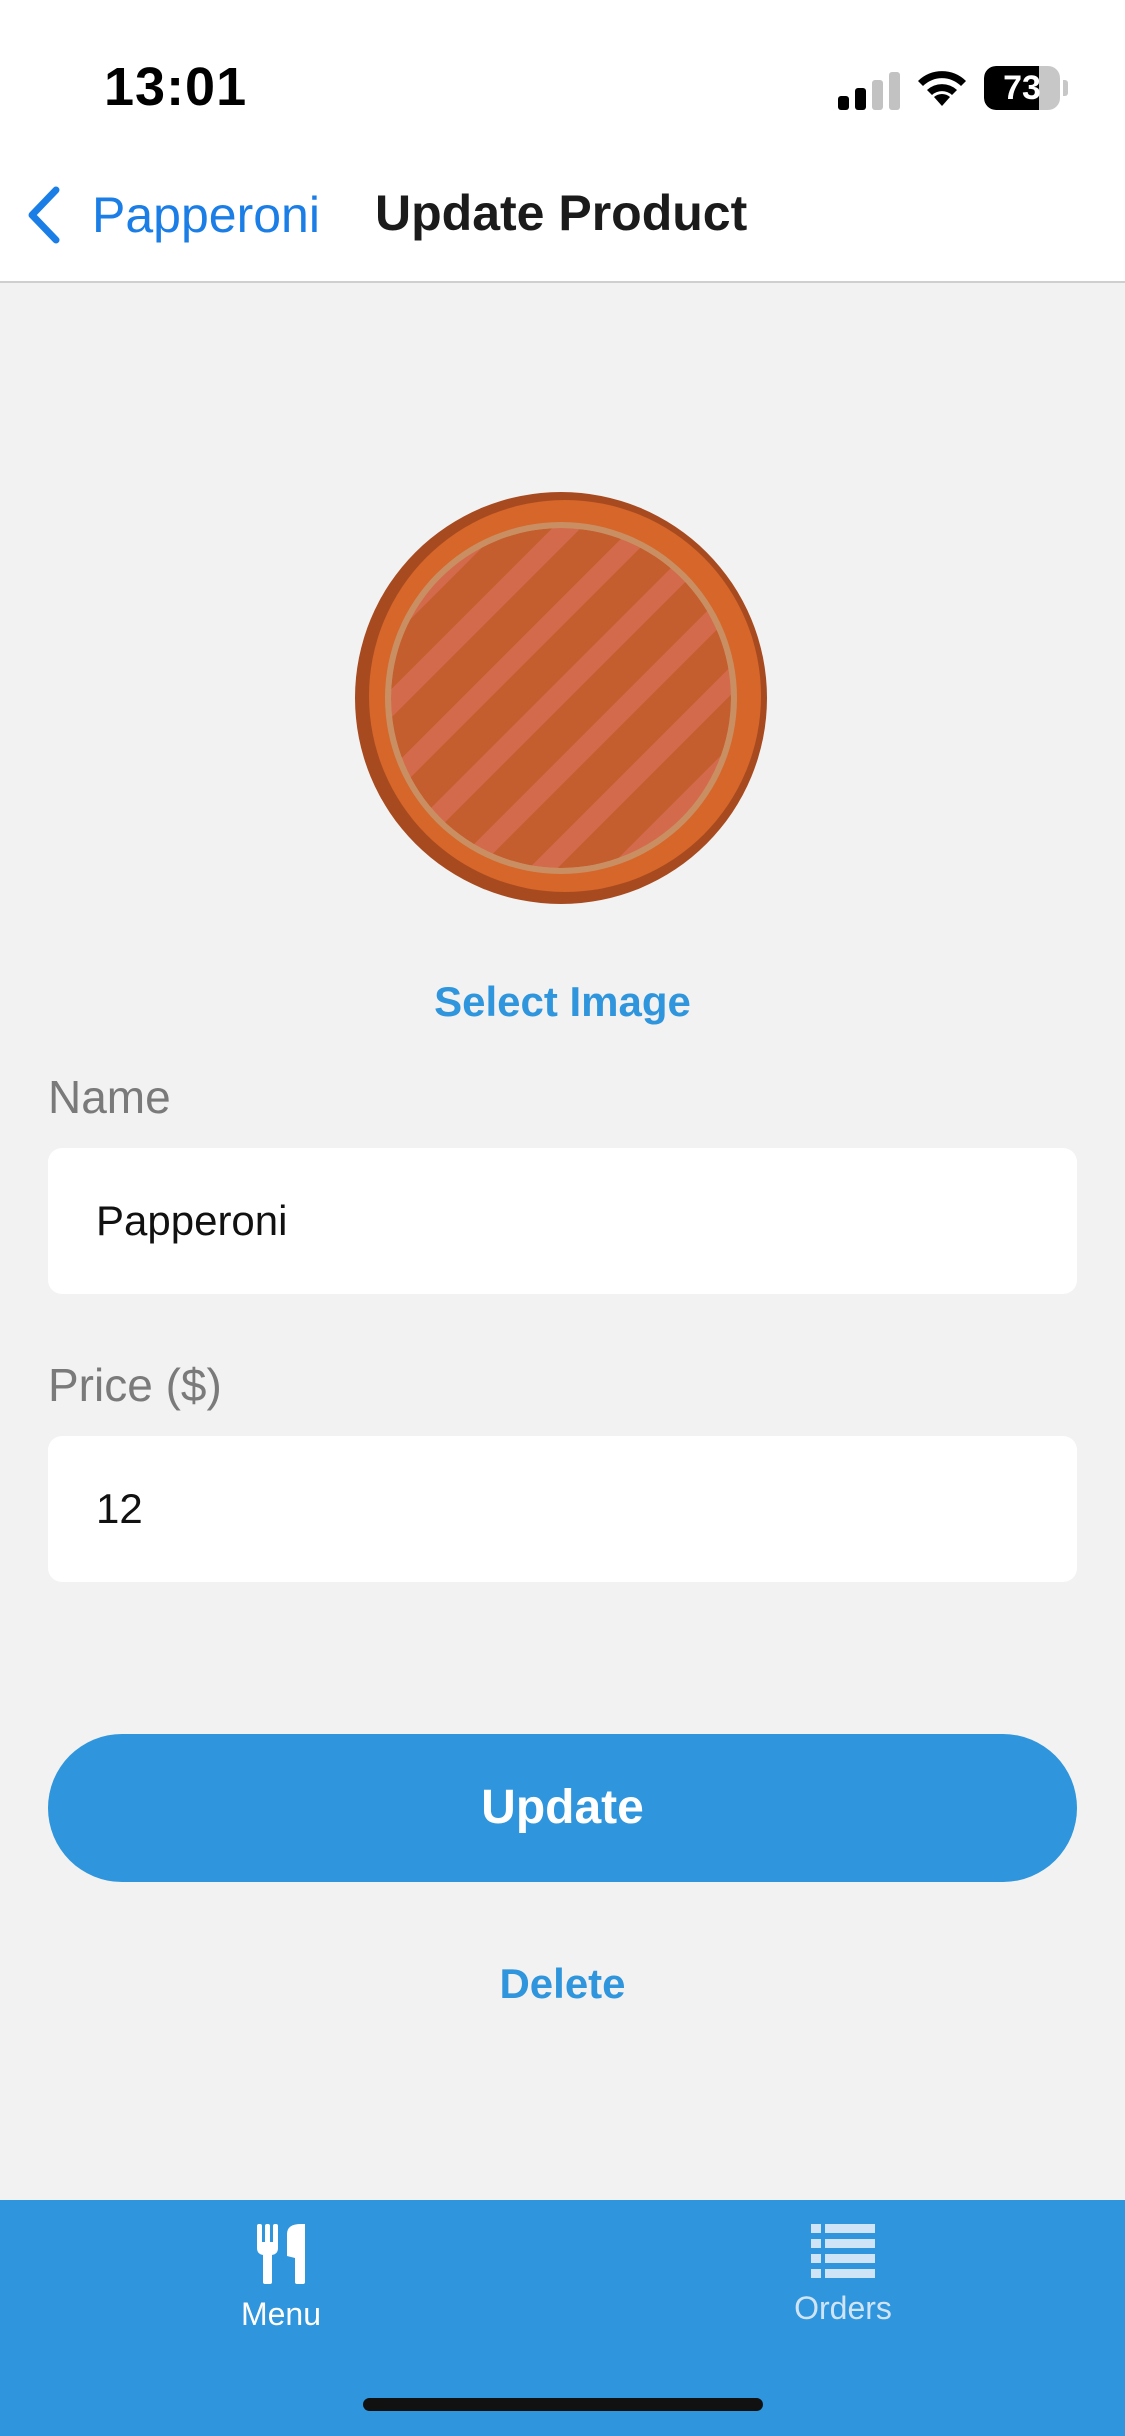  Describe the element at coordinates (562, 1002) in the screenshot. I see `select-image-button: Select Image` at that location.